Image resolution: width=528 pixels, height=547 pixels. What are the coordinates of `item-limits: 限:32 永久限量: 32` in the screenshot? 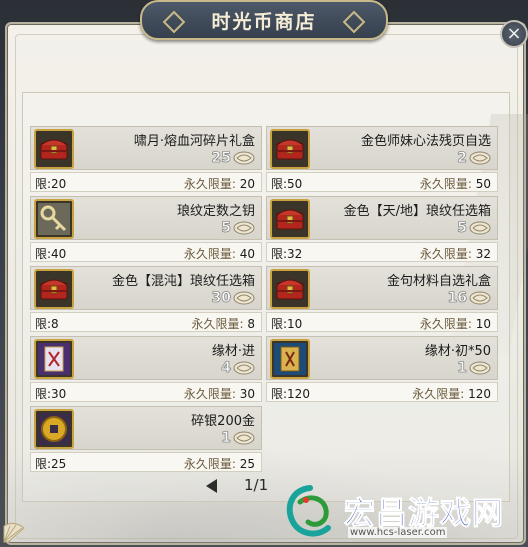 It's located at (382, 252).